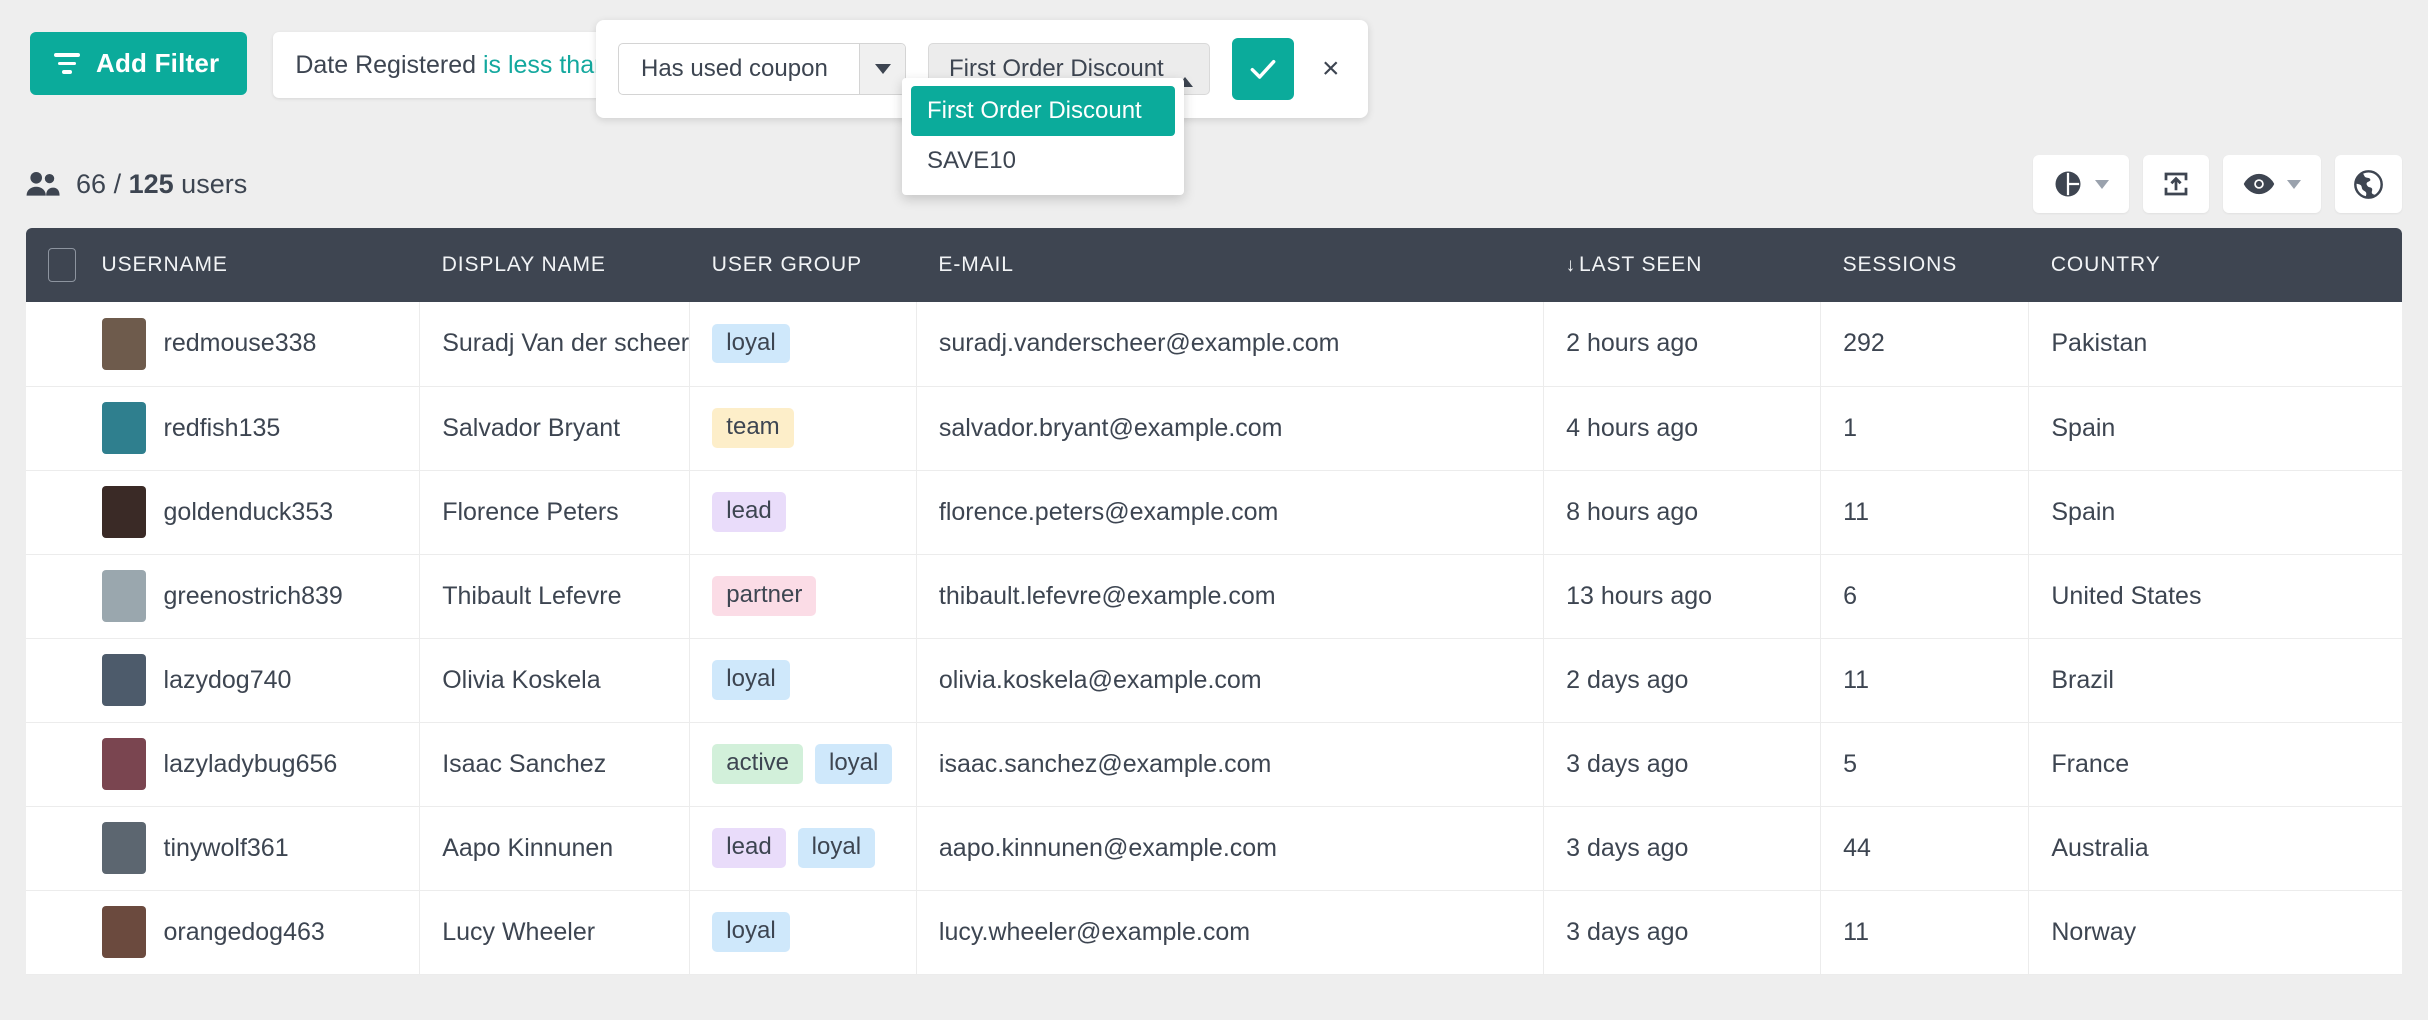 This screenshot has width=2428, height=1020. Describe the element at coordinates (260, 265) in the screenshot. I see `column-header-username: USERNAME` at that location.